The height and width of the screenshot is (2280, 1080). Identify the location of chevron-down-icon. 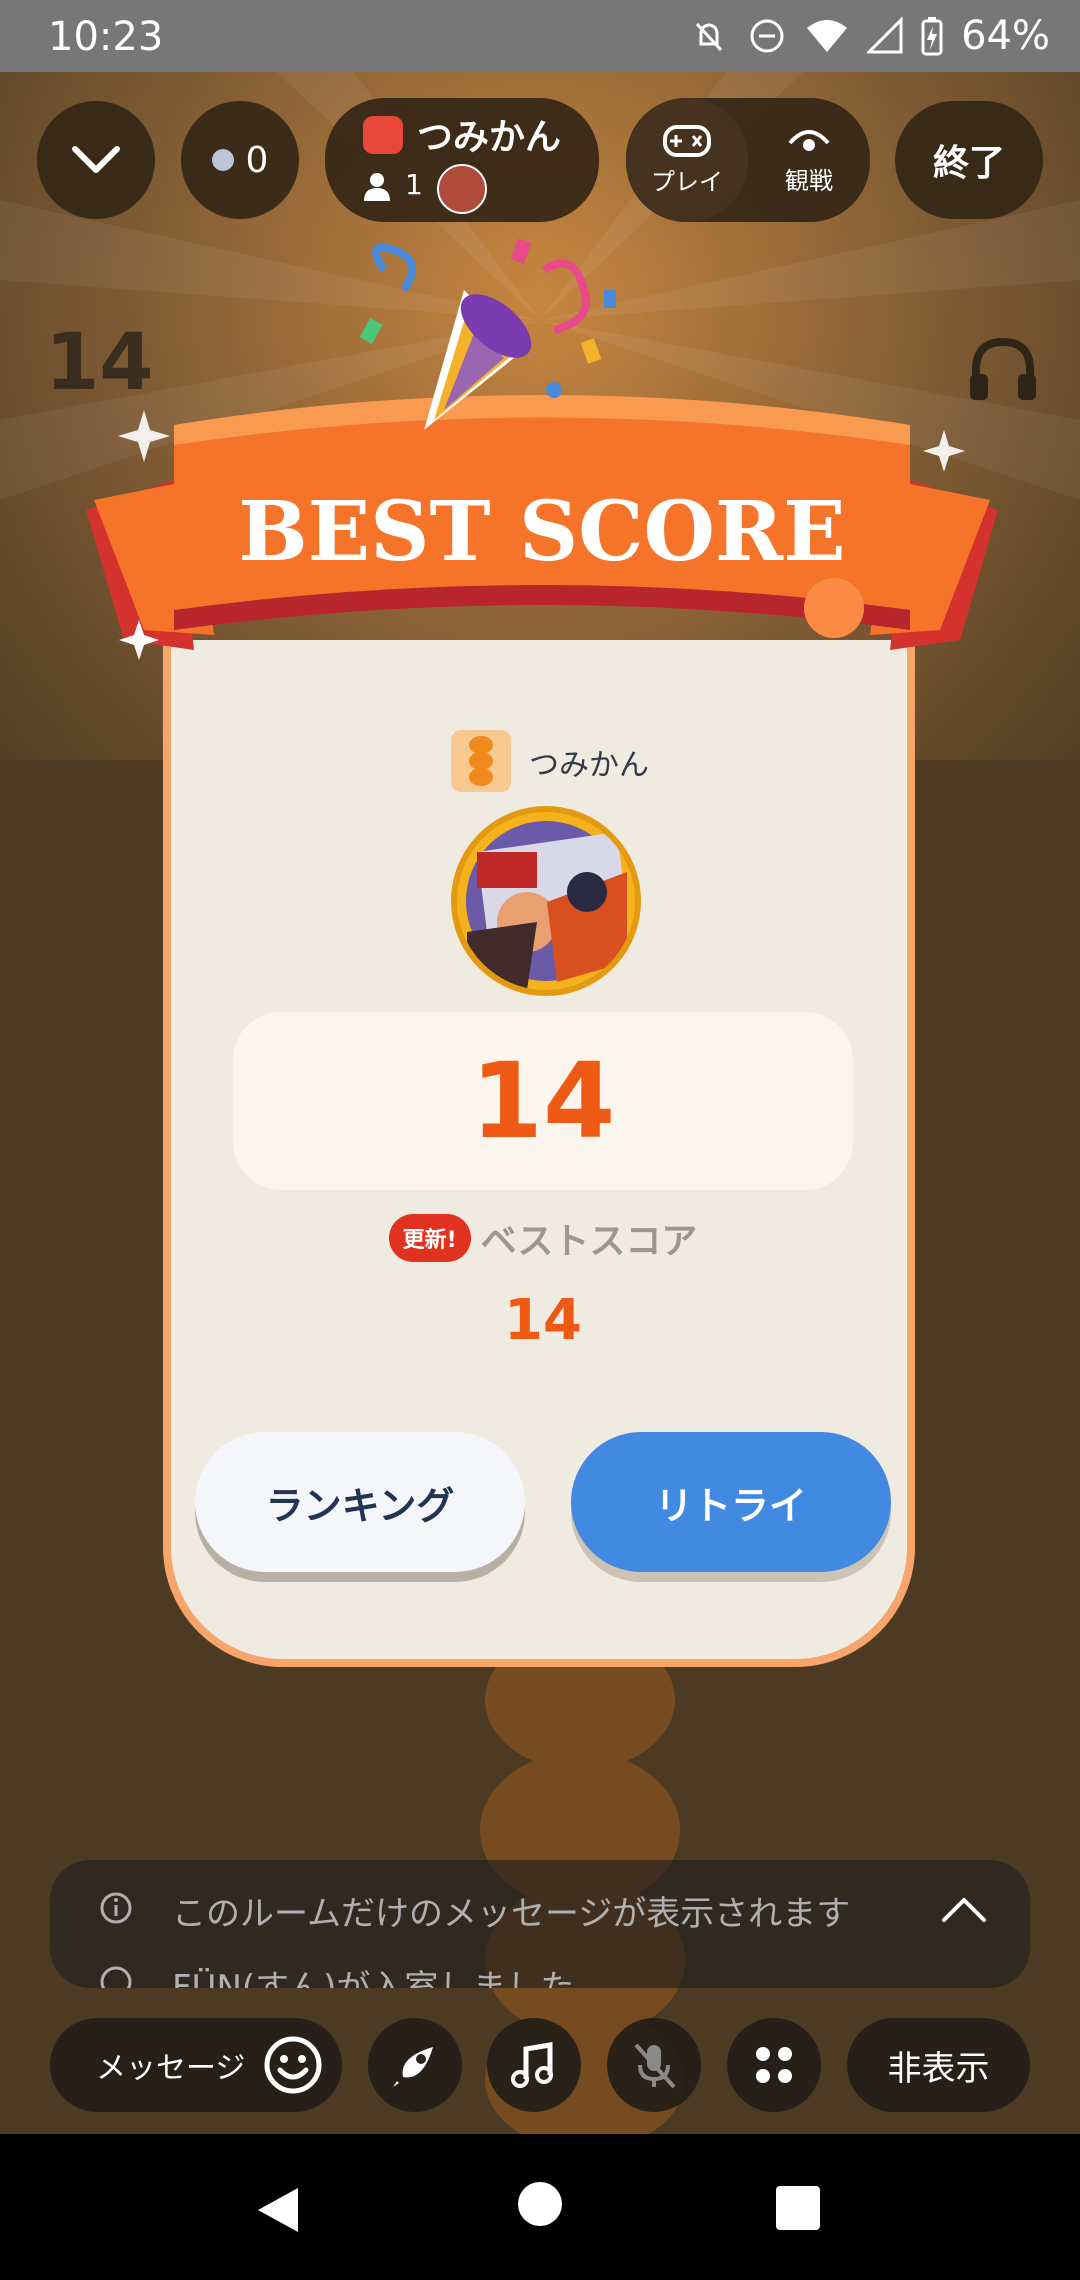
(96, 159).